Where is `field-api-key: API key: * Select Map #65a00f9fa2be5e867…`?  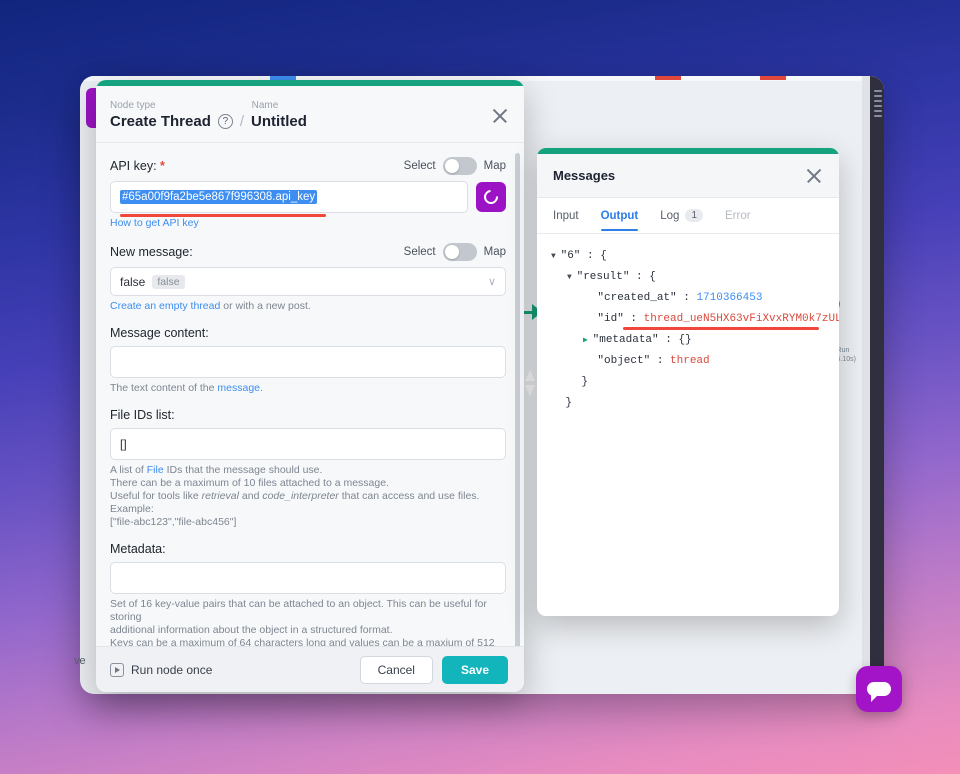 field-api-key: API key: * Select Map #65a00f9fa2be5e867… is located at coordinates (308, 193).